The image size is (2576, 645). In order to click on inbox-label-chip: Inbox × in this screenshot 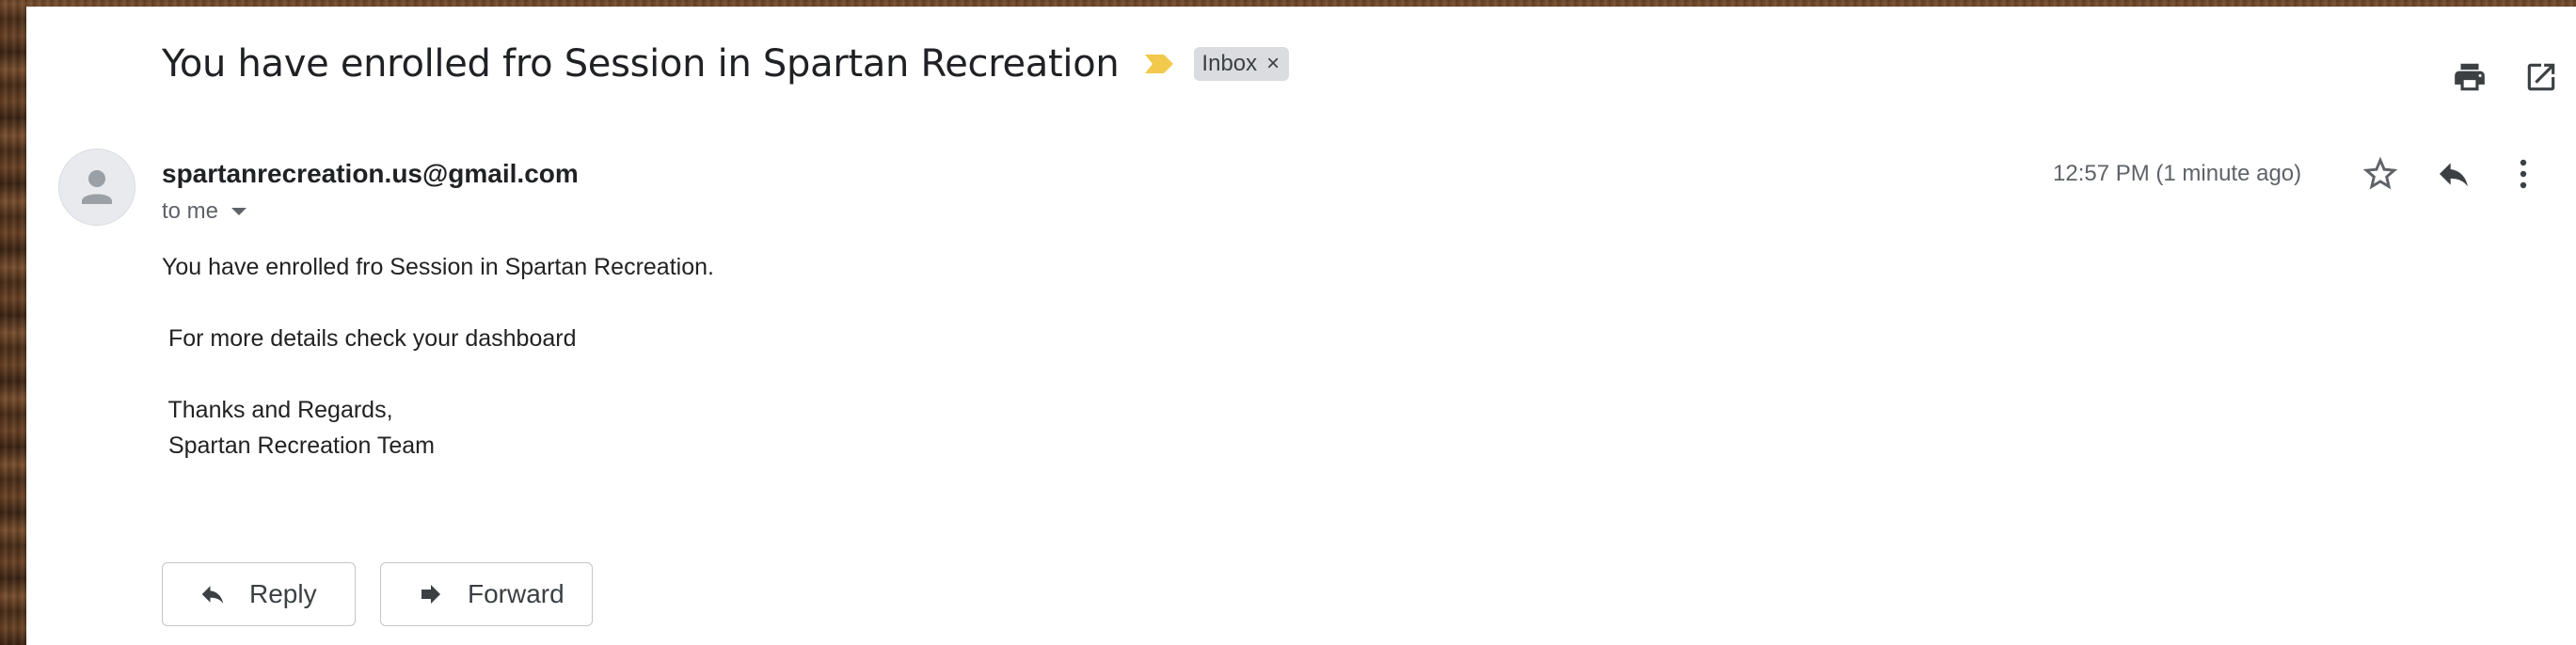, I will do `click(1242, 64)`.